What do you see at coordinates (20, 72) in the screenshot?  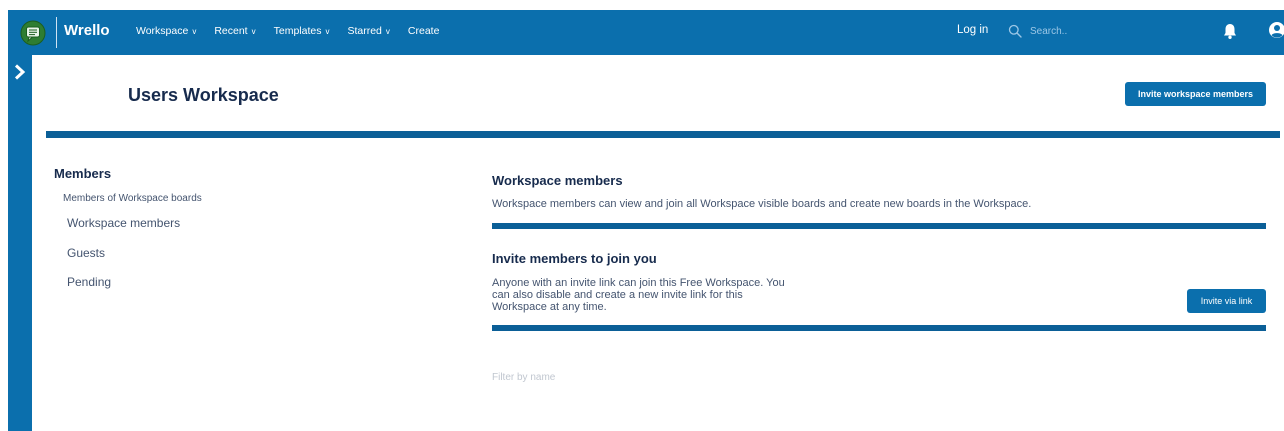 I see `chevron-right-icon` at bounding box center [20, 72].